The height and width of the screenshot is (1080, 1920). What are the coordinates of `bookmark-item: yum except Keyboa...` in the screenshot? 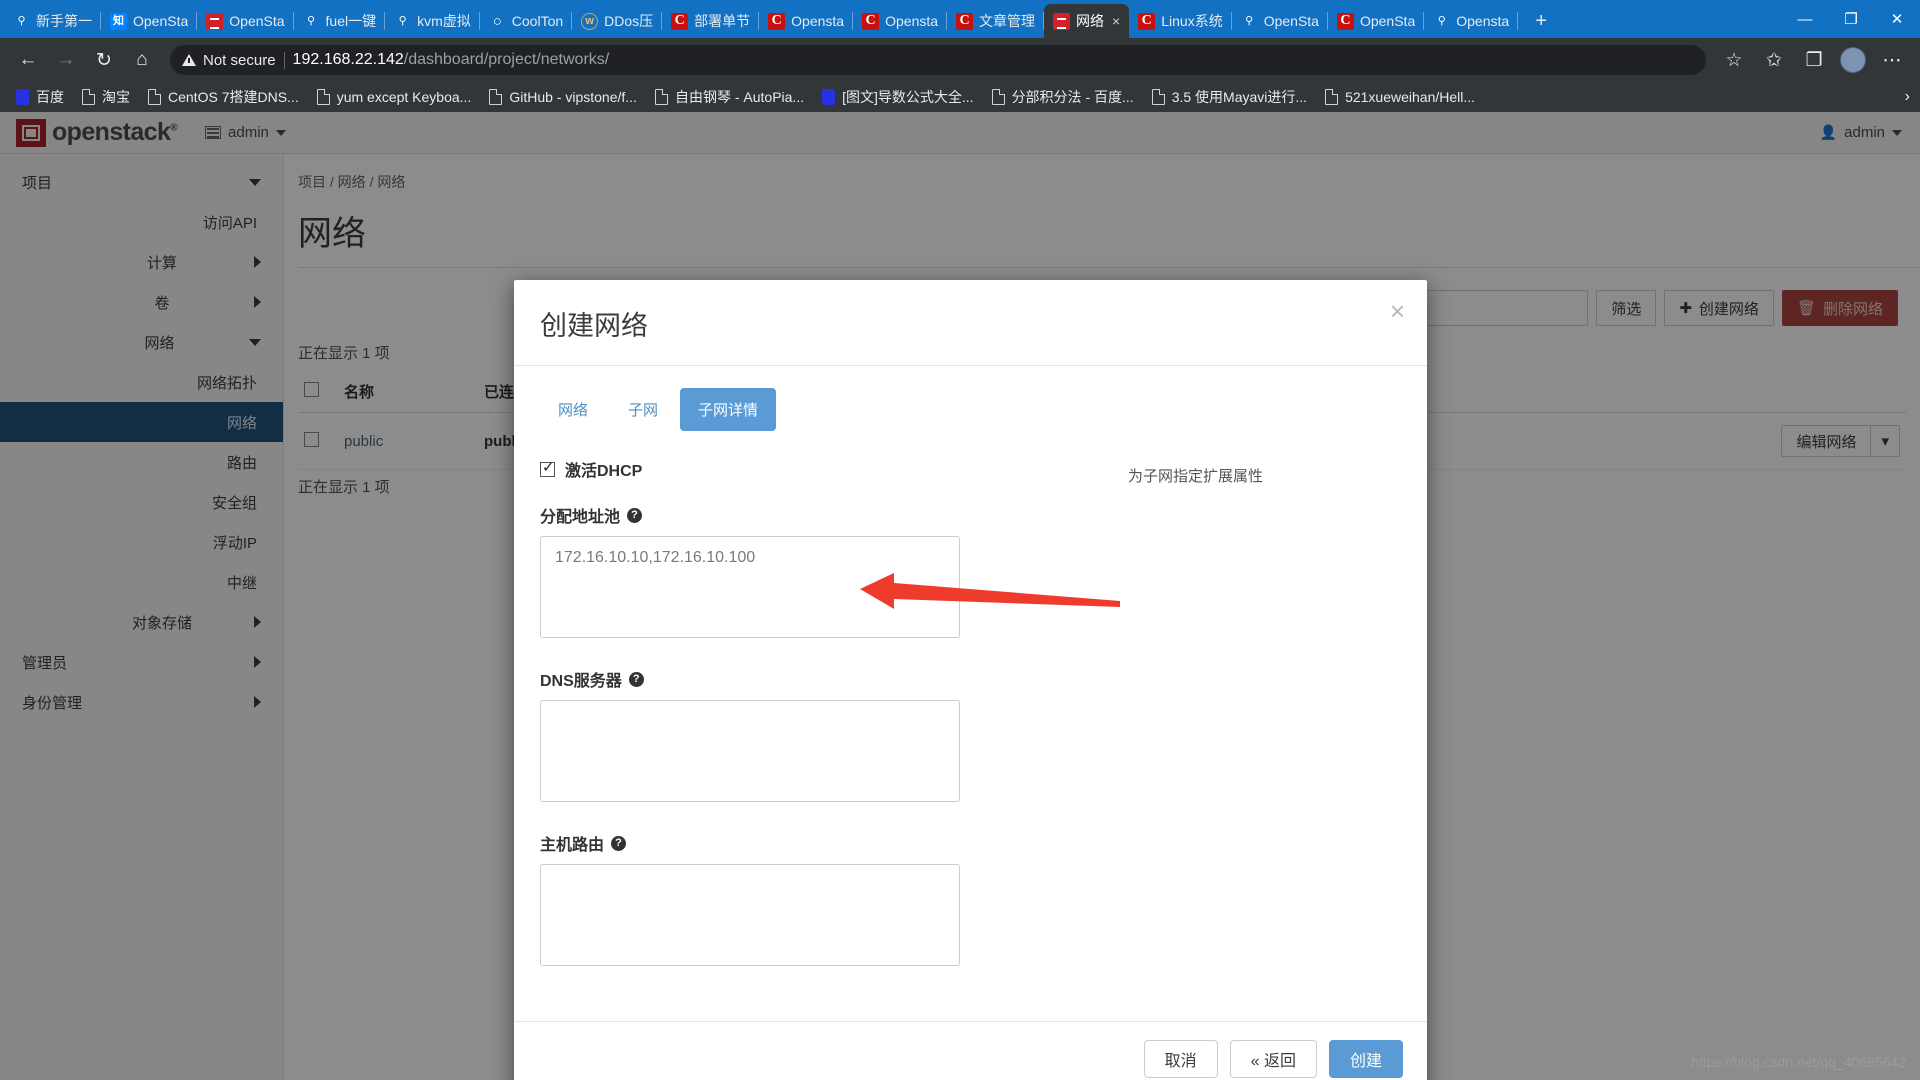 It's located at (394, 97).